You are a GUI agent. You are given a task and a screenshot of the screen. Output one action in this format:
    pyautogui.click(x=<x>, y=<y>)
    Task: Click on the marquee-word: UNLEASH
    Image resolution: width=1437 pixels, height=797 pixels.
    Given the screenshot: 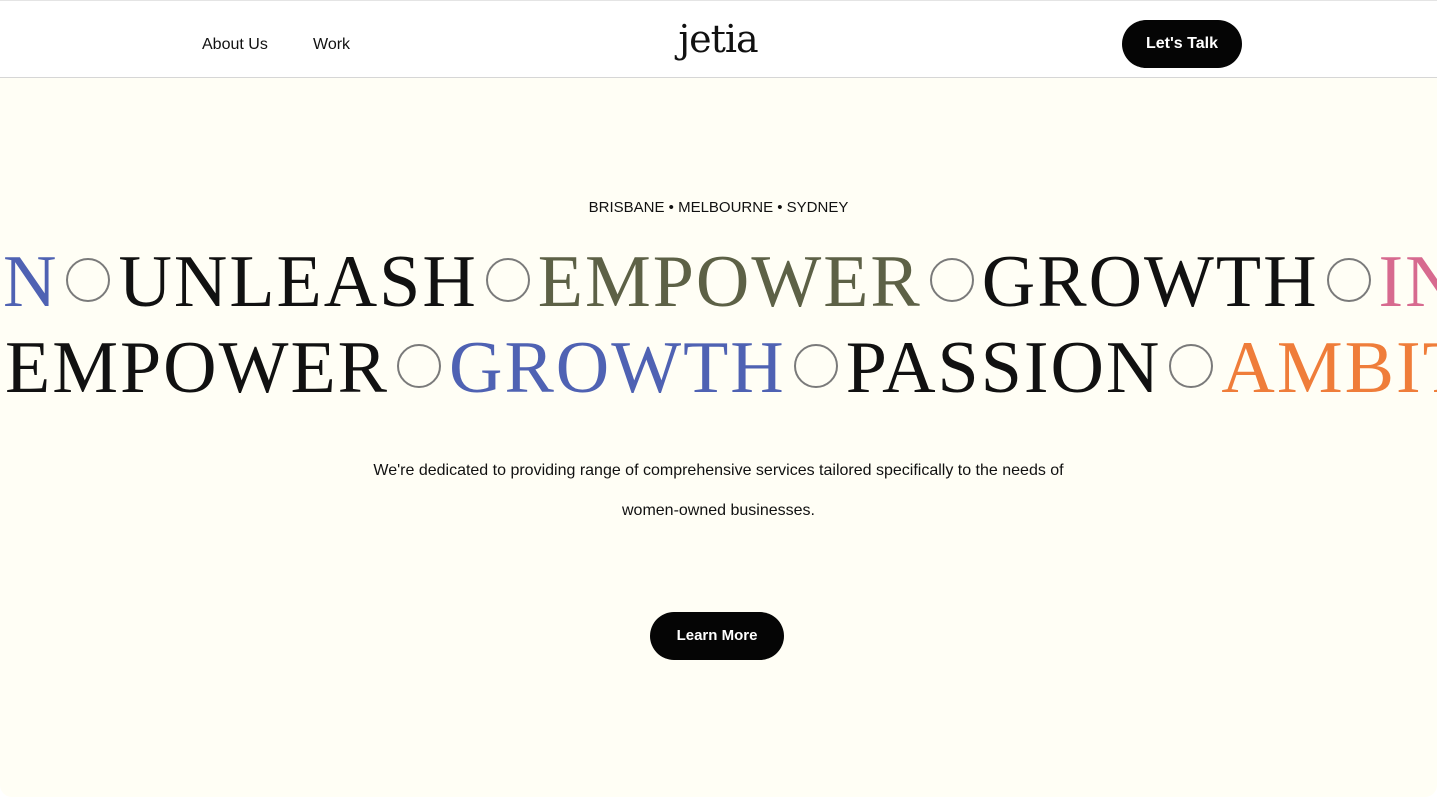 What is the action you would take?
    pyautogui.click(x=298, y=282)
    